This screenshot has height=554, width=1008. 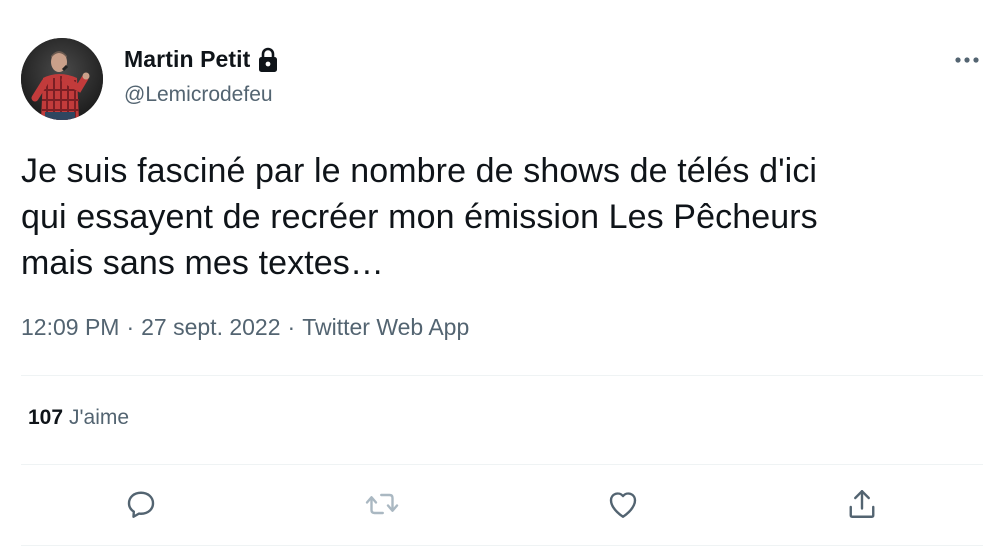 I want to click on tweet-source: Twitter Web App, so click(x=385, y=327).